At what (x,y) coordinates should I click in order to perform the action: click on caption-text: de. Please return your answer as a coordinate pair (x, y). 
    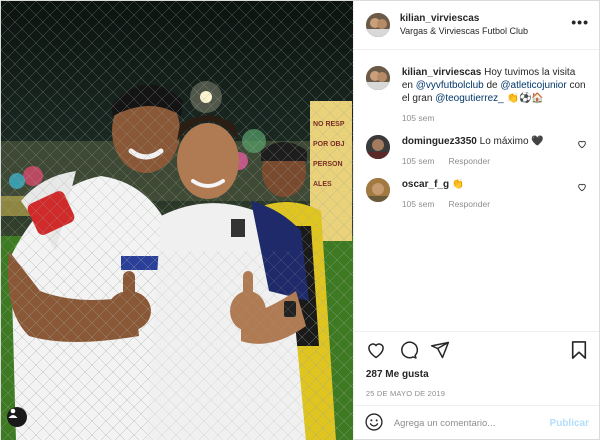
    Looking at the image, I should click on (492, 85).